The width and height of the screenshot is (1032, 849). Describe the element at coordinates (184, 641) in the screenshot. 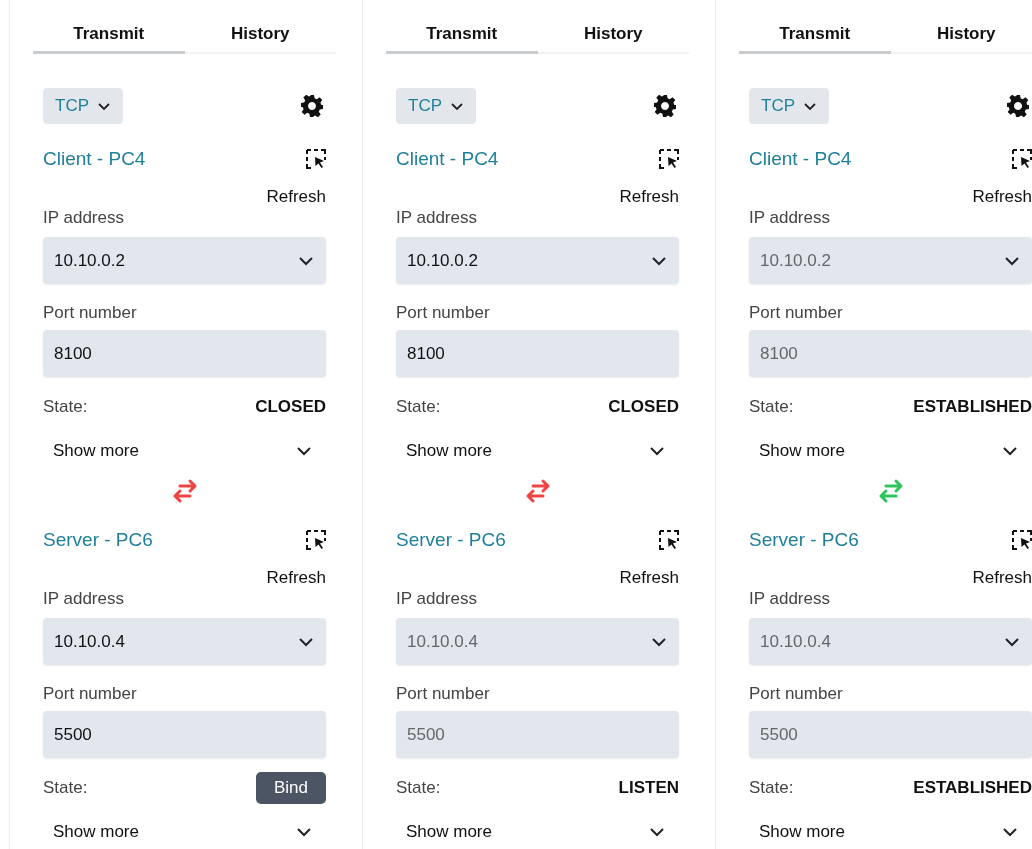

I see `ip-address-select: 10.10.0.4` at that location.